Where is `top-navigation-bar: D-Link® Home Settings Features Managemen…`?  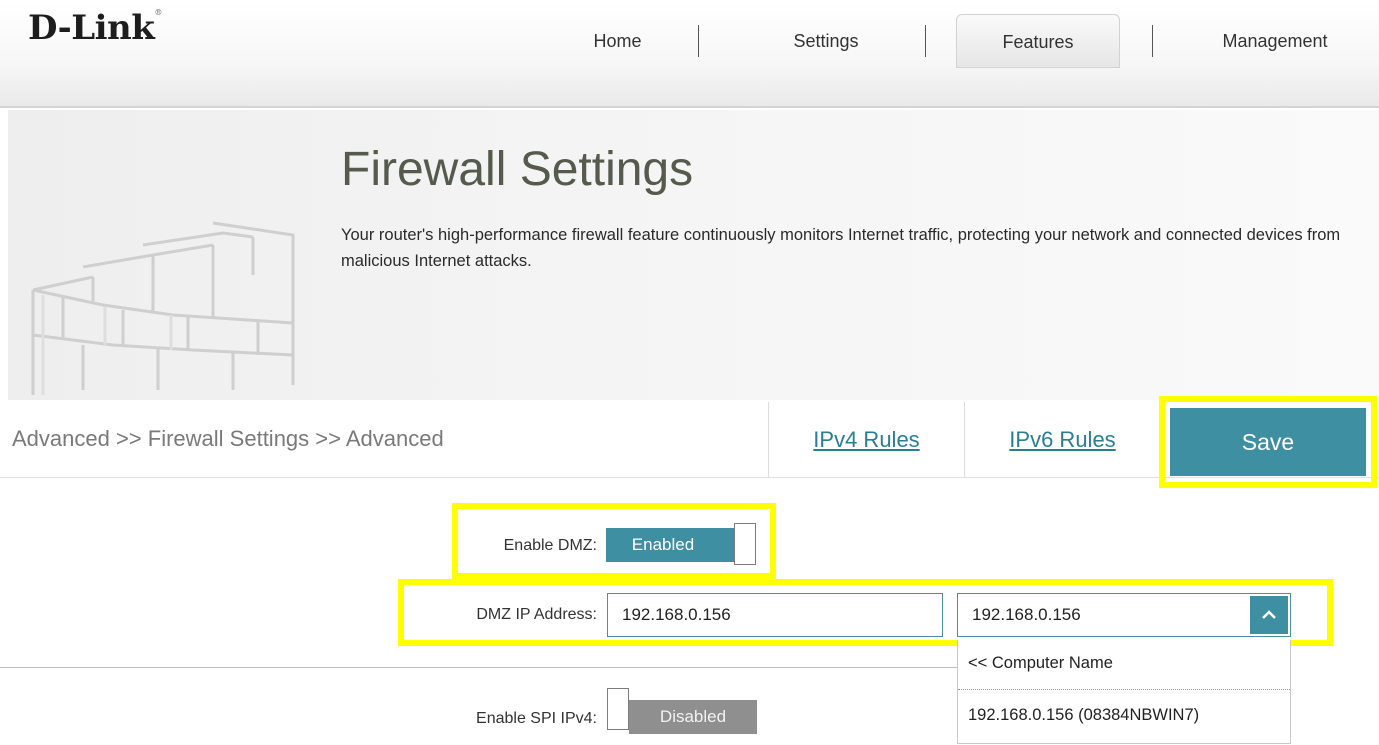
top-navigation-bar: D-Link® Home Settings Features Managemen… is located at coordinates (689, 54).